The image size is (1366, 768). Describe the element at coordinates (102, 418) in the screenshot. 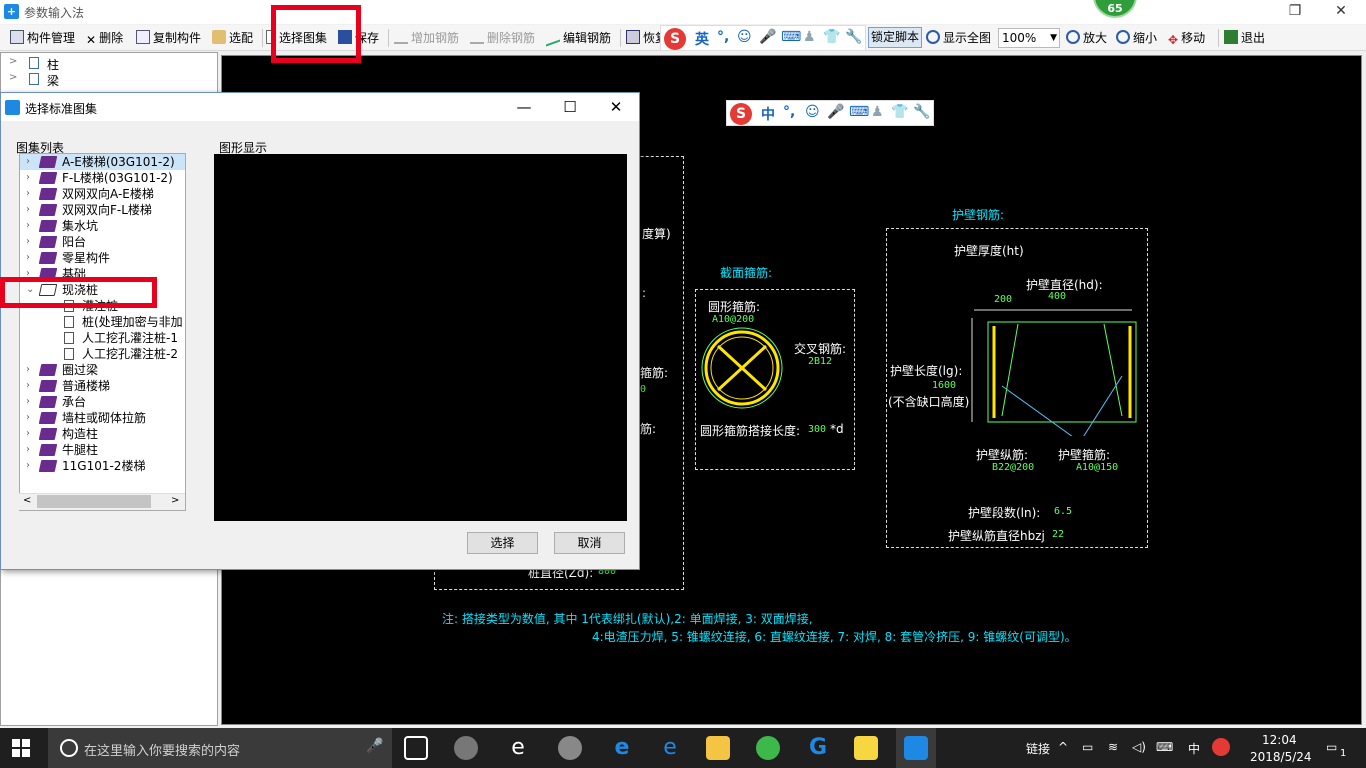

I see `atlas-item: › 墙柱或砌体拉筋` at that location.